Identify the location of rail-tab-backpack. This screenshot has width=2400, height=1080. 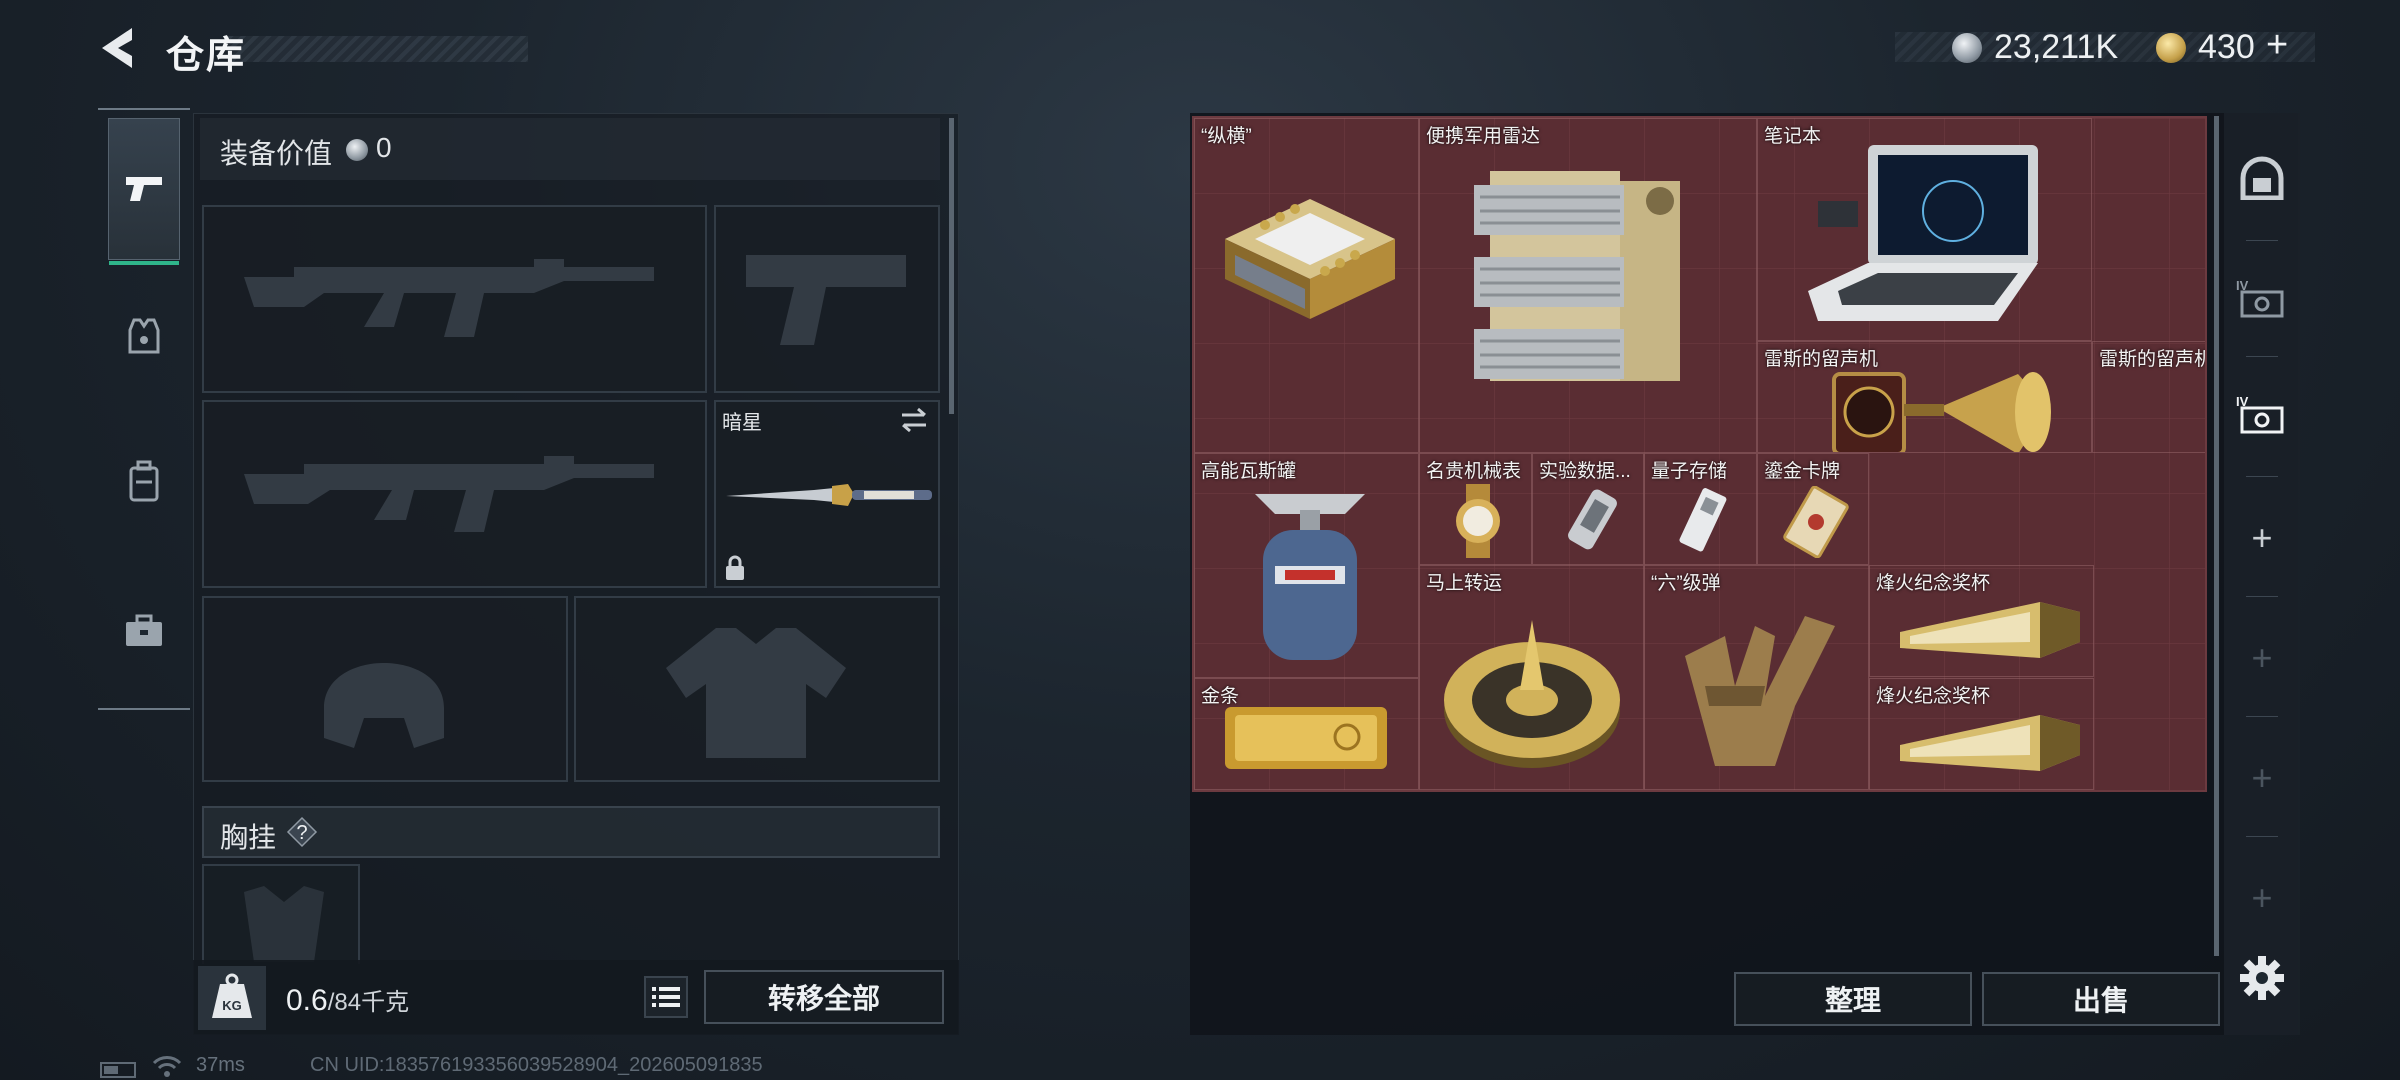
(144, 481).